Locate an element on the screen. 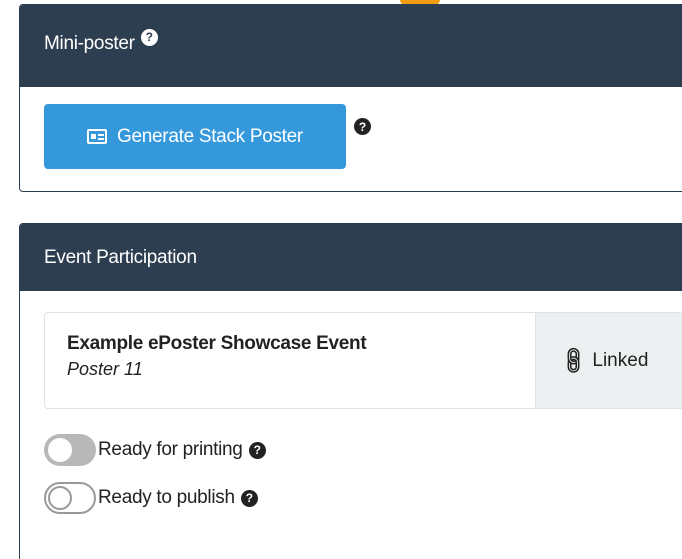 The image size is (682, 559). ready-for-printing-row: Ready for printing ? is located at coordinates (155, 450).